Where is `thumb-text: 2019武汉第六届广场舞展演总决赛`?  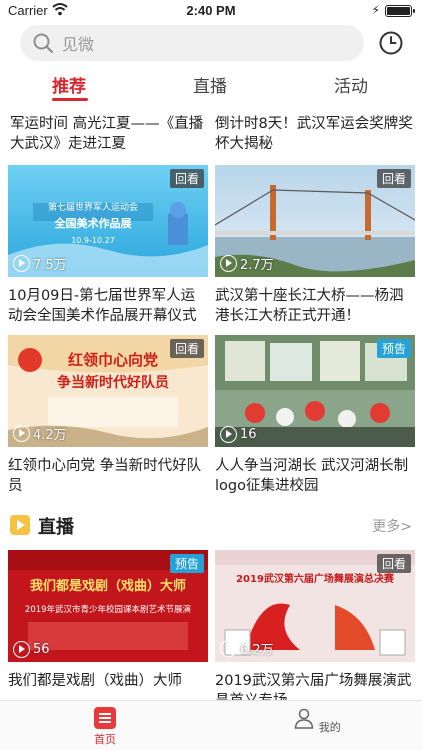 thumb-text: 2019武汉第六届广场舞展演总决赛 is located at coordinates (315, 578).